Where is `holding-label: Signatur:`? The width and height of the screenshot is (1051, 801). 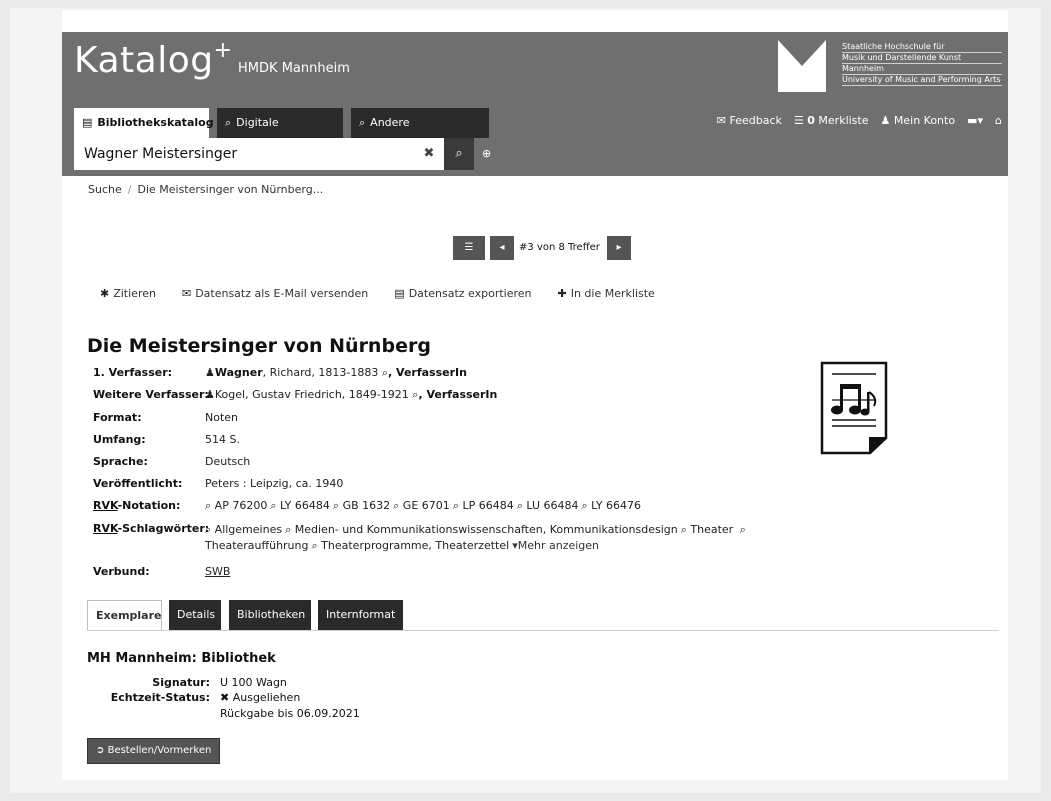
holding-label: Signatur: is located at coordinates (181, 682).